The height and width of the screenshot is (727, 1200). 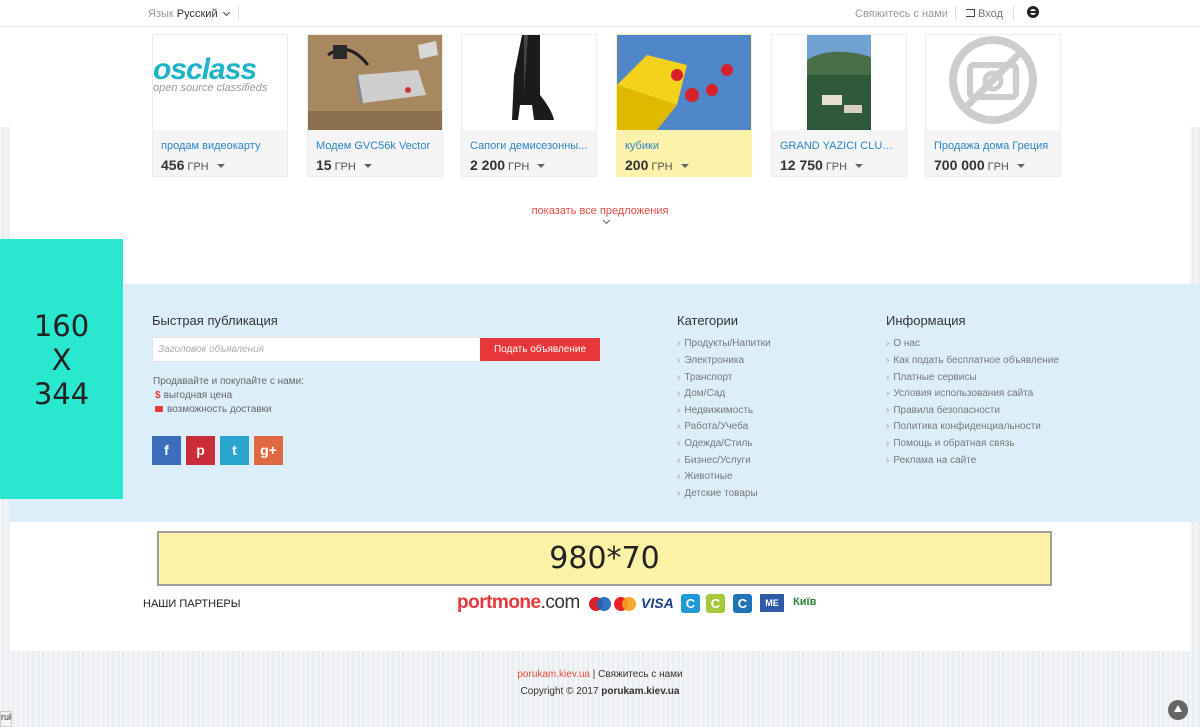 What do you see at coordinates (61, 360) in the screenshot?
I see `side-ad-line: X` at bounding box center [61, 360].